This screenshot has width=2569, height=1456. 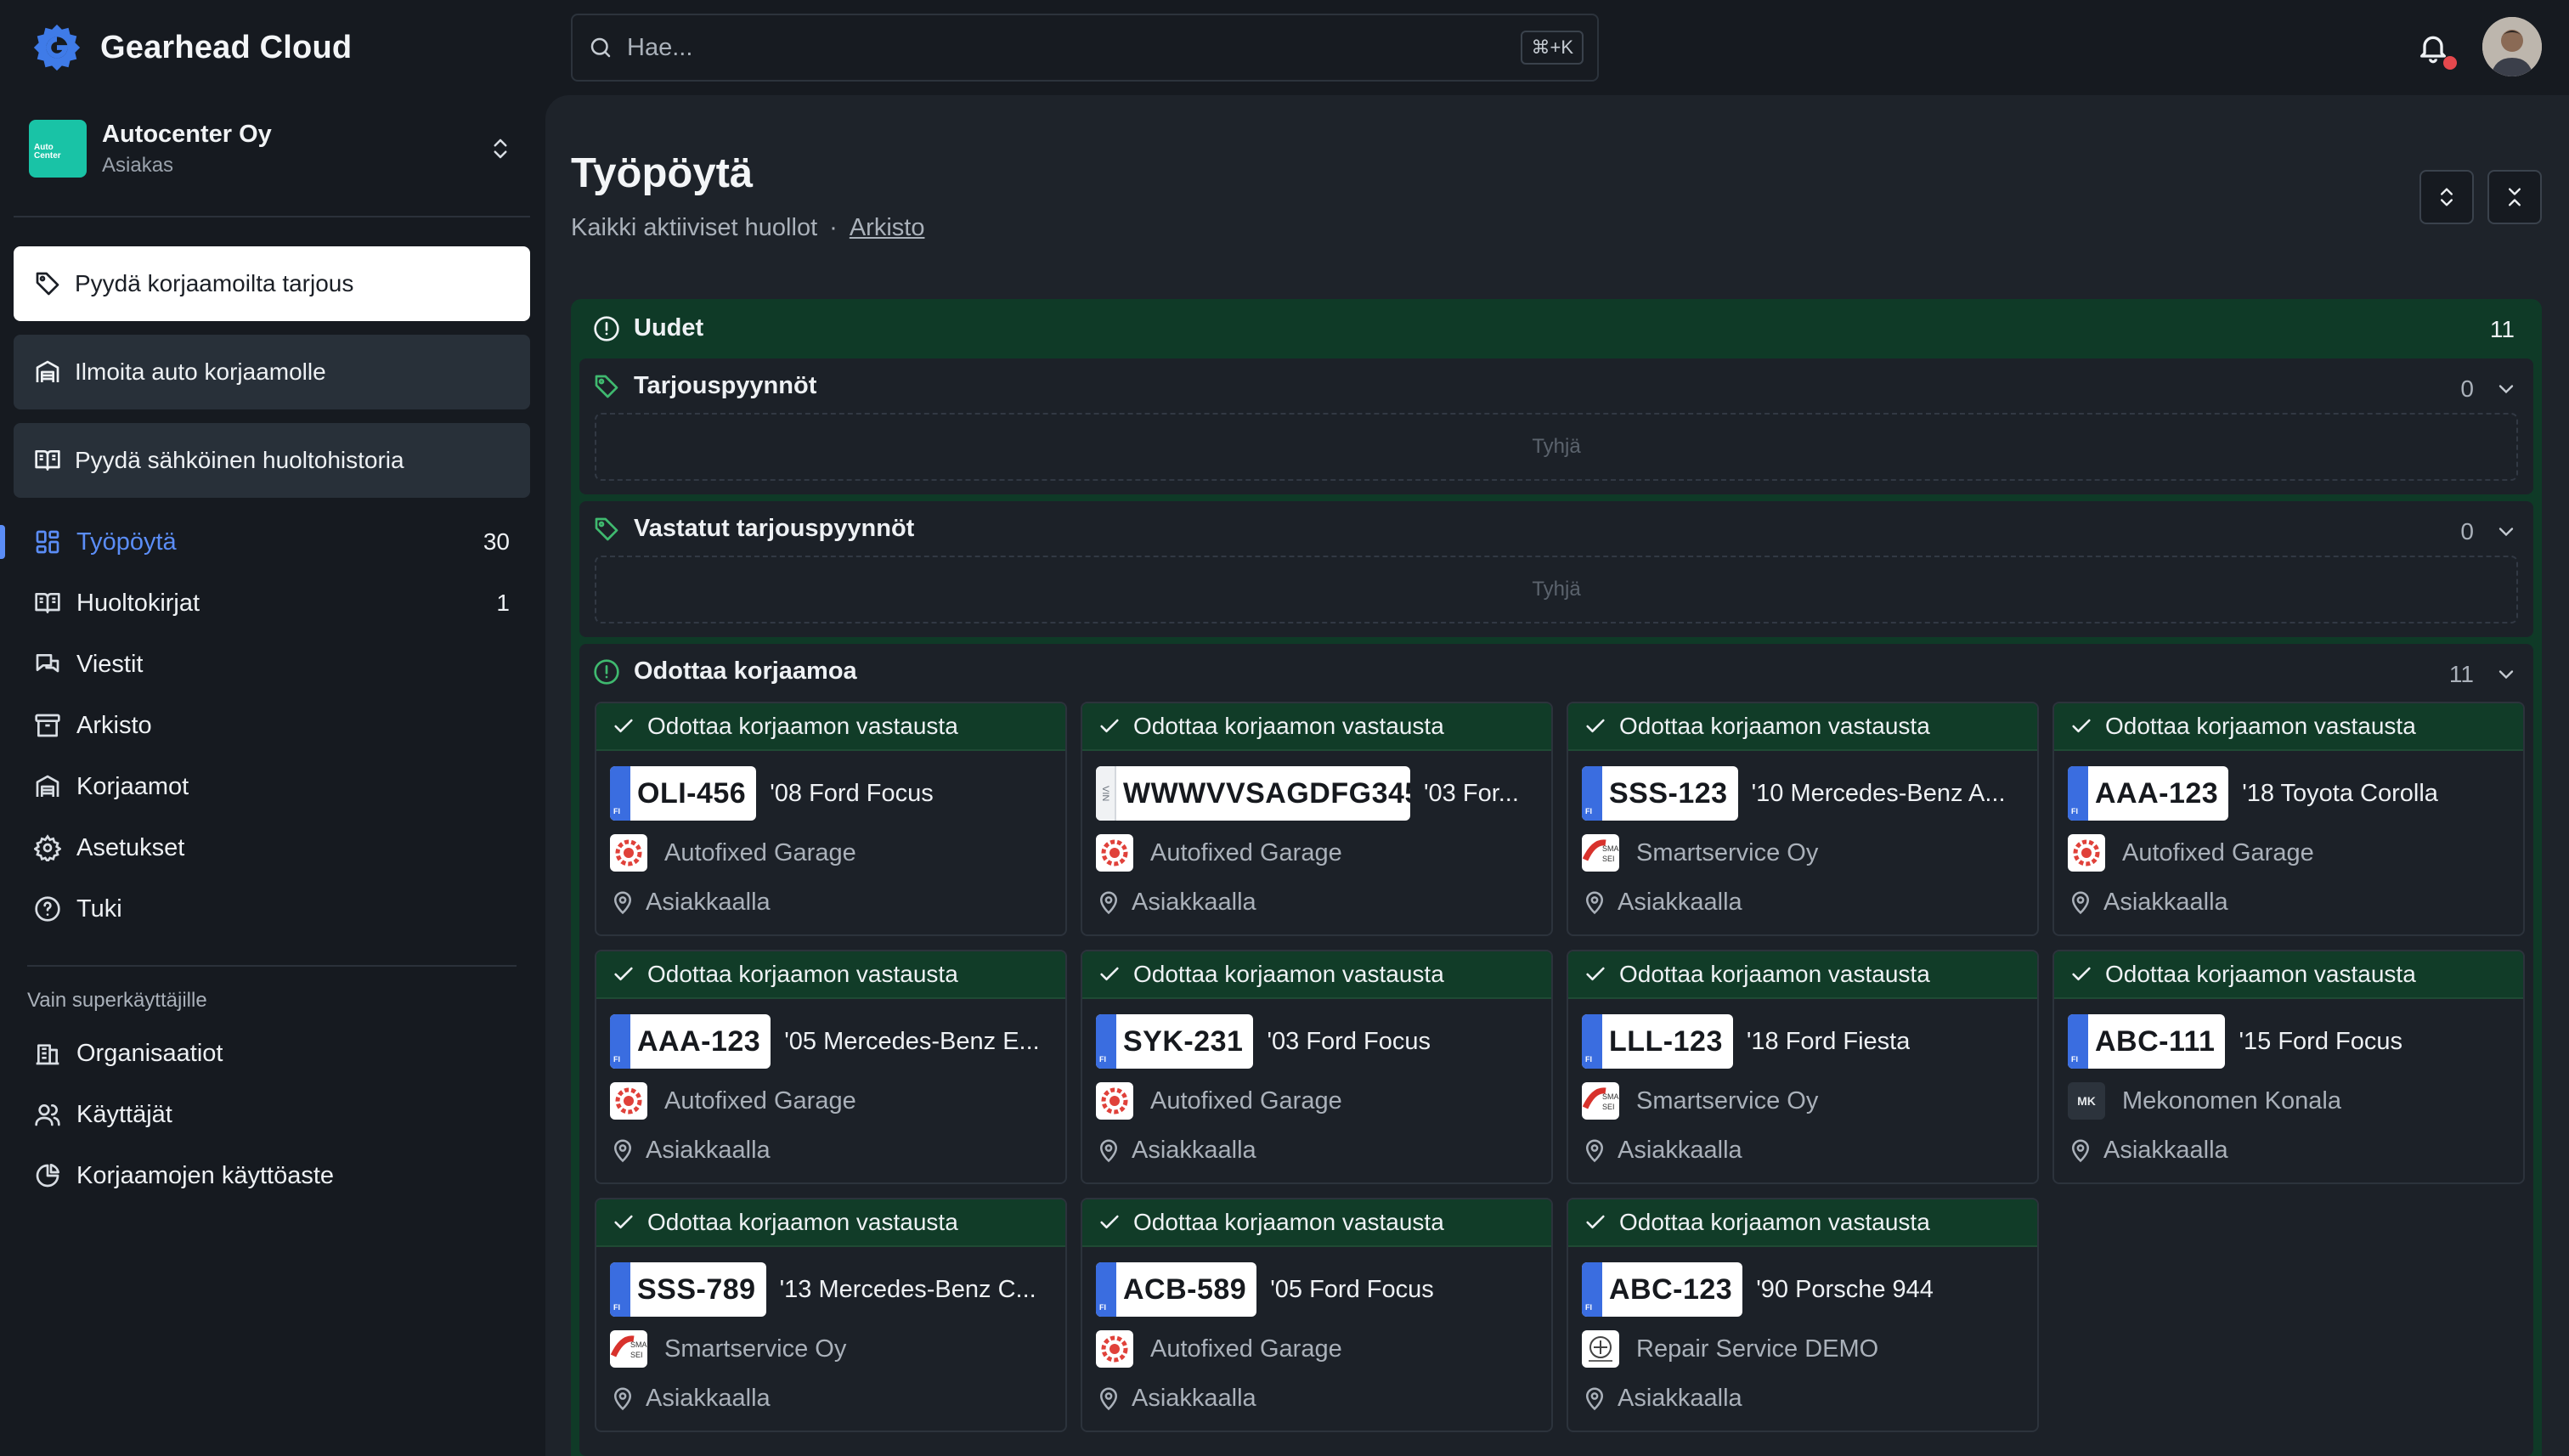 What do you see at coordinates (272, 541) in the screenshot?
I see `nav-item-dashboard: Työpöytä 30` at bounding box center [272, 541].